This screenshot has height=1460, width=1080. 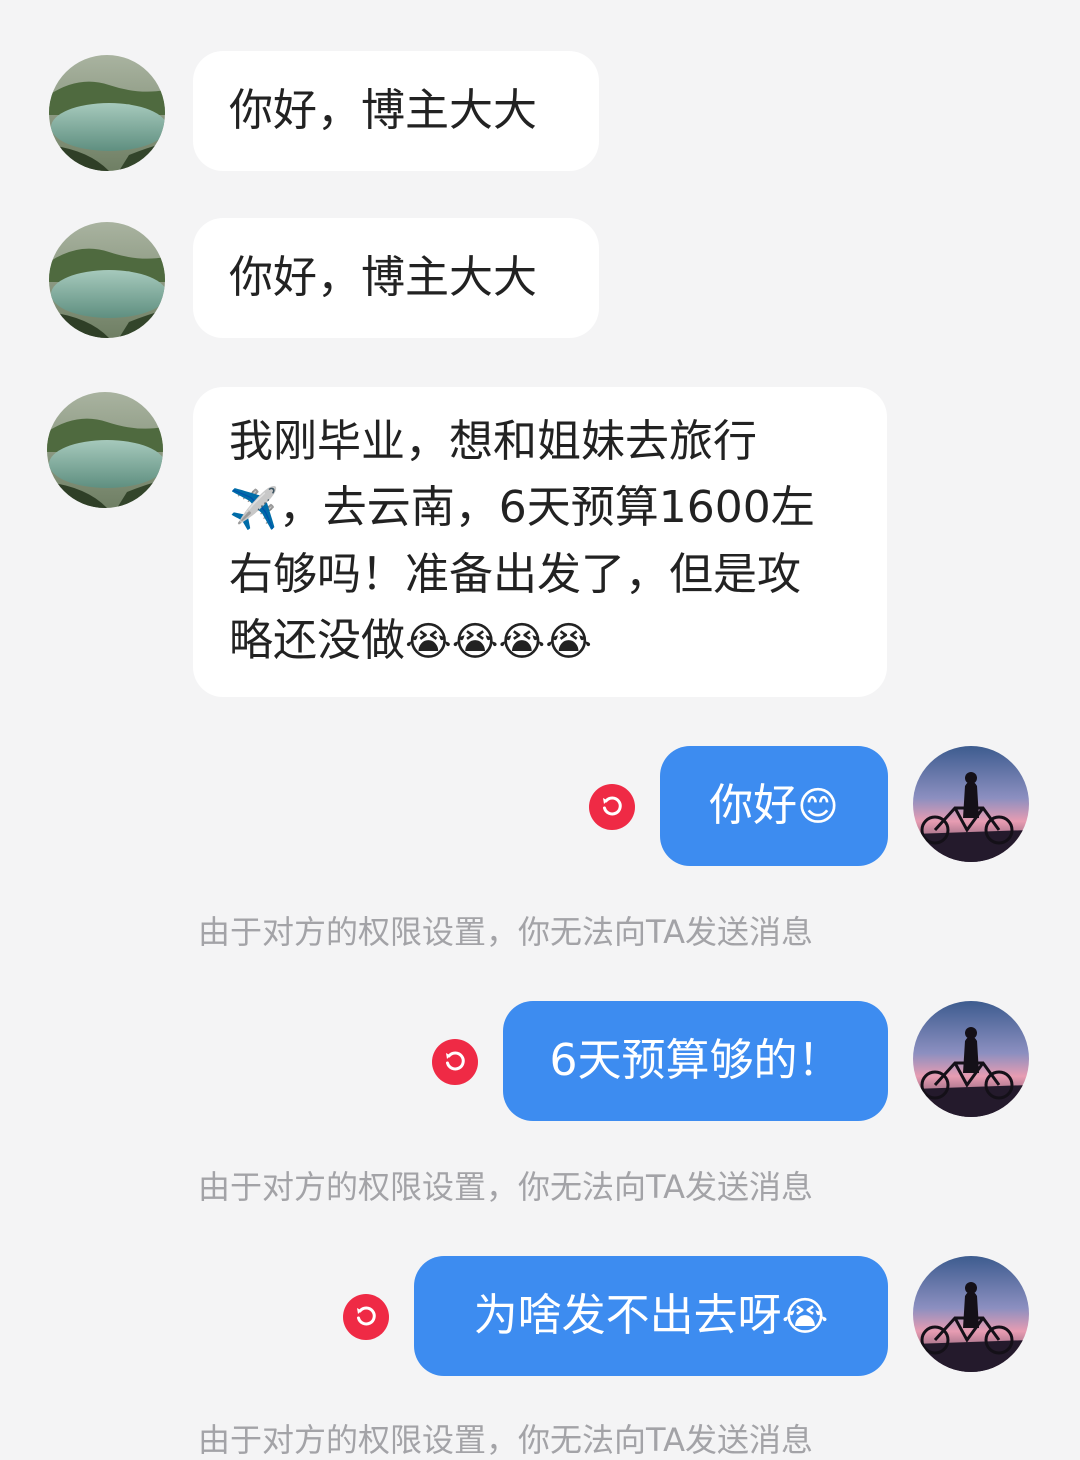 I want to click on sent-message-bubble: 你好😊, so click(x=774, y=806).